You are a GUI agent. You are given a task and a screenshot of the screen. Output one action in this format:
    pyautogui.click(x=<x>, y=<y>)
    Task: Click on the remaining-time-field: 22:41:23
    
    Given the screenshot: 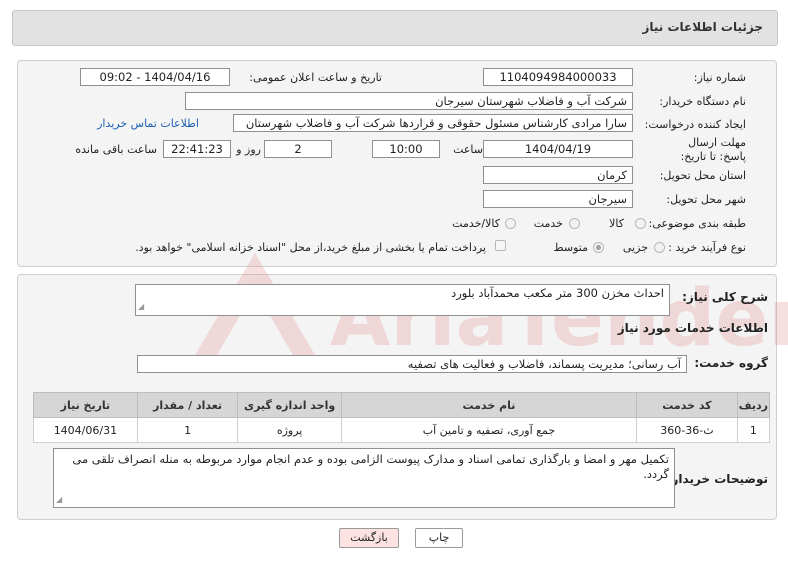 What is the action you would take?
    pyautogui.click(x=197, y=149)
    